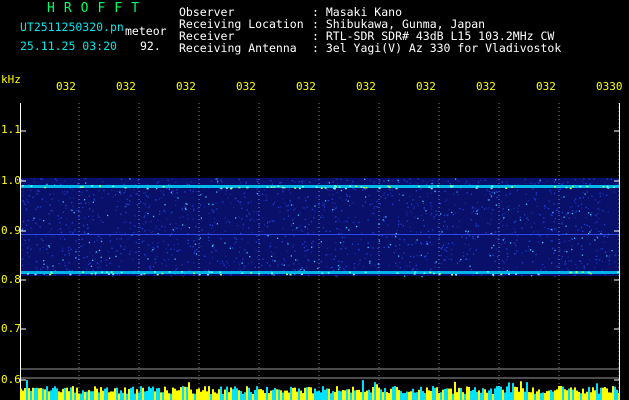 The height and width of the screenshot is (400, 629). What do you see at coordinates (11, 379) in the screenshot?
I see `y-tick-label: 0.6` at bounding box center [11, 379].